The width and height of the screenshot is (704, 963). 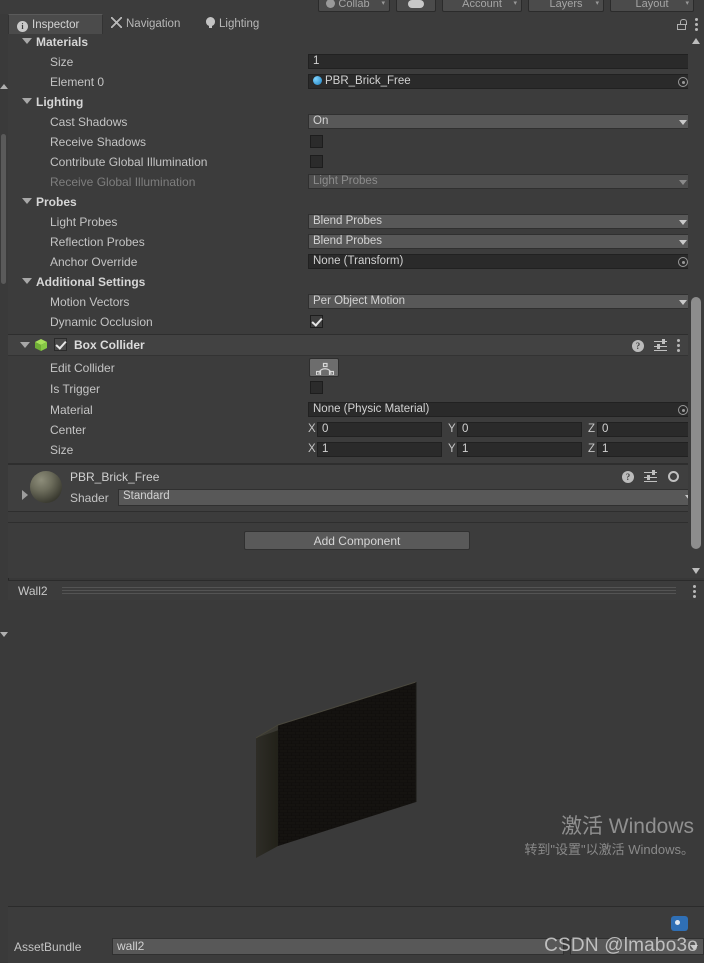 What do you see at coordinates (498, 181) in the screenshot?
I see `receive-gi-dropdown: Light Probes` at bounding box center [498, 181].